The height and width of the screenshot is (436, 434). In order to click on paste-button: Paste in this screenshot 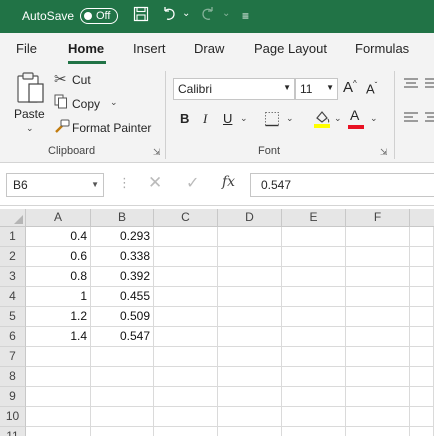, I will do `click(29, 114)`.